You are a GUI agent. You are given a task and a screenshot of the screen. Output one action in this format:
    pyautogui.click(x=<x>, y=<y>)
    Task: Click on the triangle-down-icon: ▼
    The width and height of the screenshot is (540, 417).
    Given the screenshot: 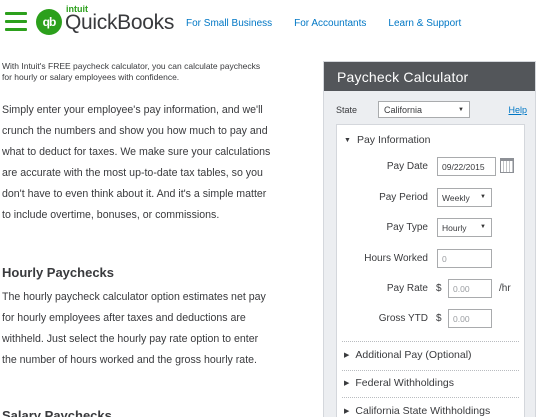 What is the action you would take?
    pyautogui.click(x=347, y=140)
    